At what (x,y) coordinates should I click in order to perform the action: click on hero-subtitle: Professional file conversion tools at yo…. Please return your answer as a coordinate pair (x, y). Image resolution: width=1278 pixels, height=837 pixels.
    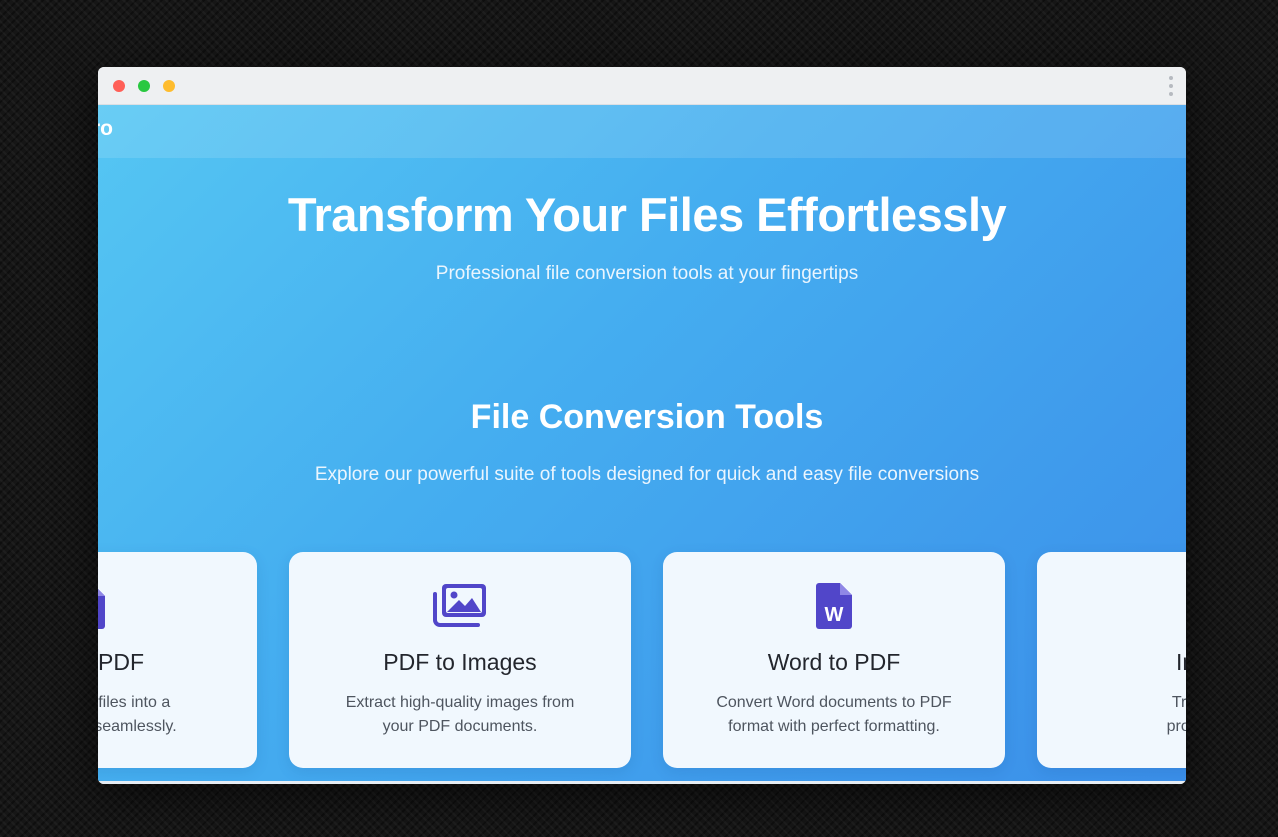
    Looking at the image, I should click on (647, 273).